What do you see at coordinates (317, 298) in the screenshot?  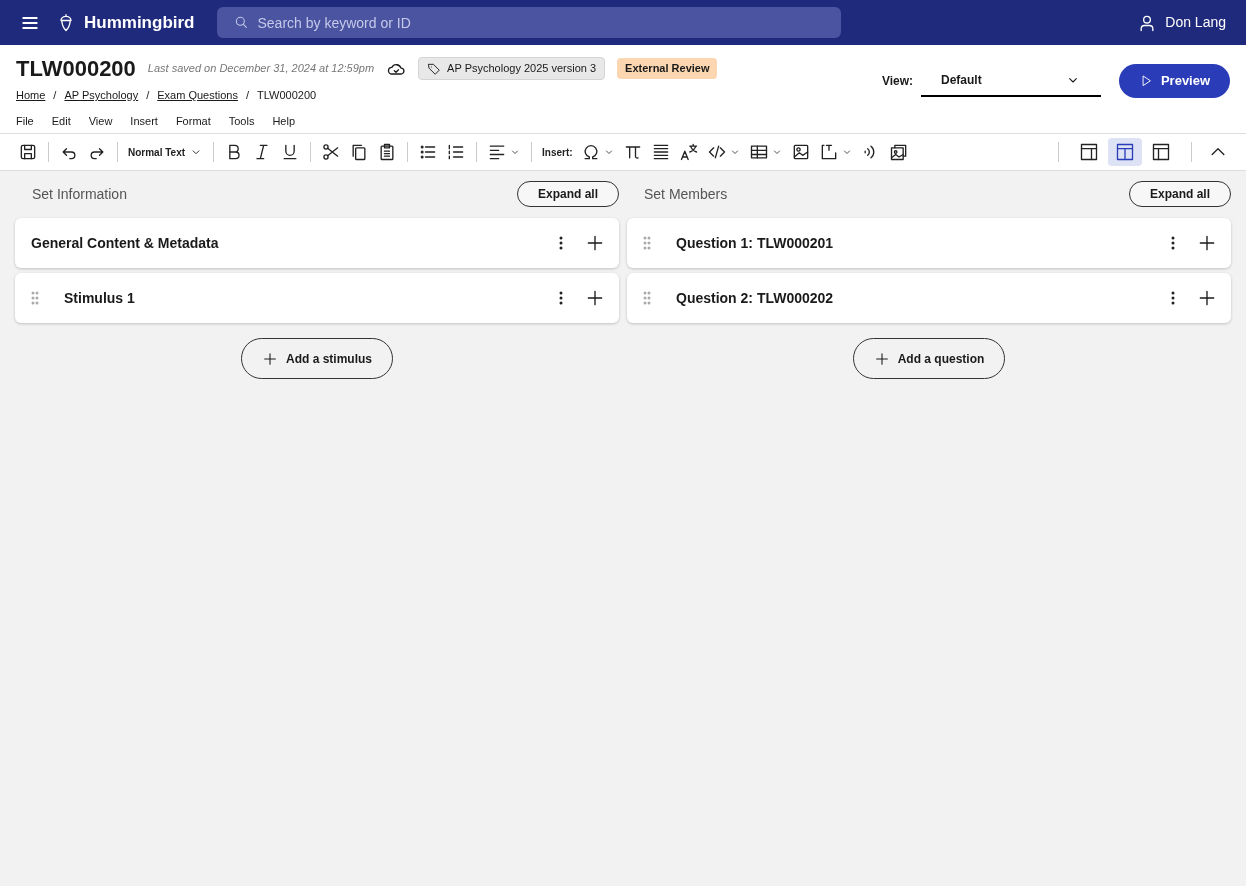 I see `item-card: Stimulus 1` at bounding box center [317, 298].